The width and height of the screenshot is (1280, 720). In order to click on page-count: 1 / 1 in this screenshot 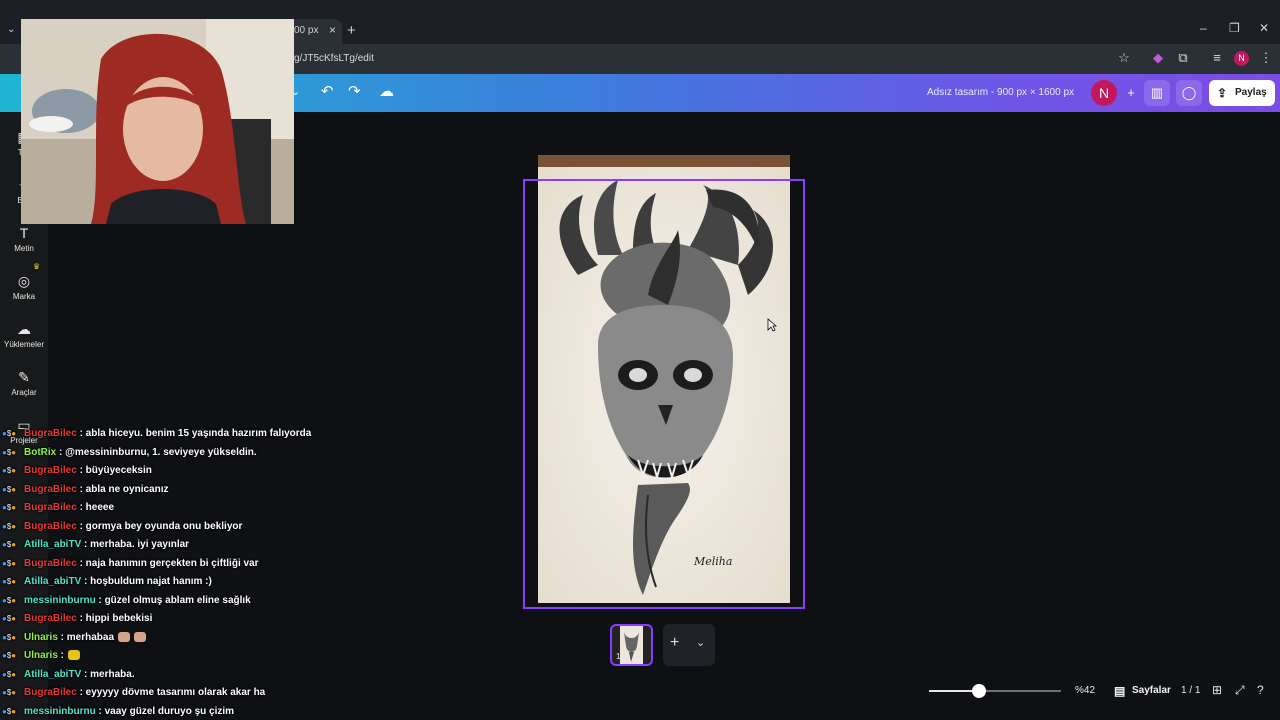, I will do `click(1191, 690)`.